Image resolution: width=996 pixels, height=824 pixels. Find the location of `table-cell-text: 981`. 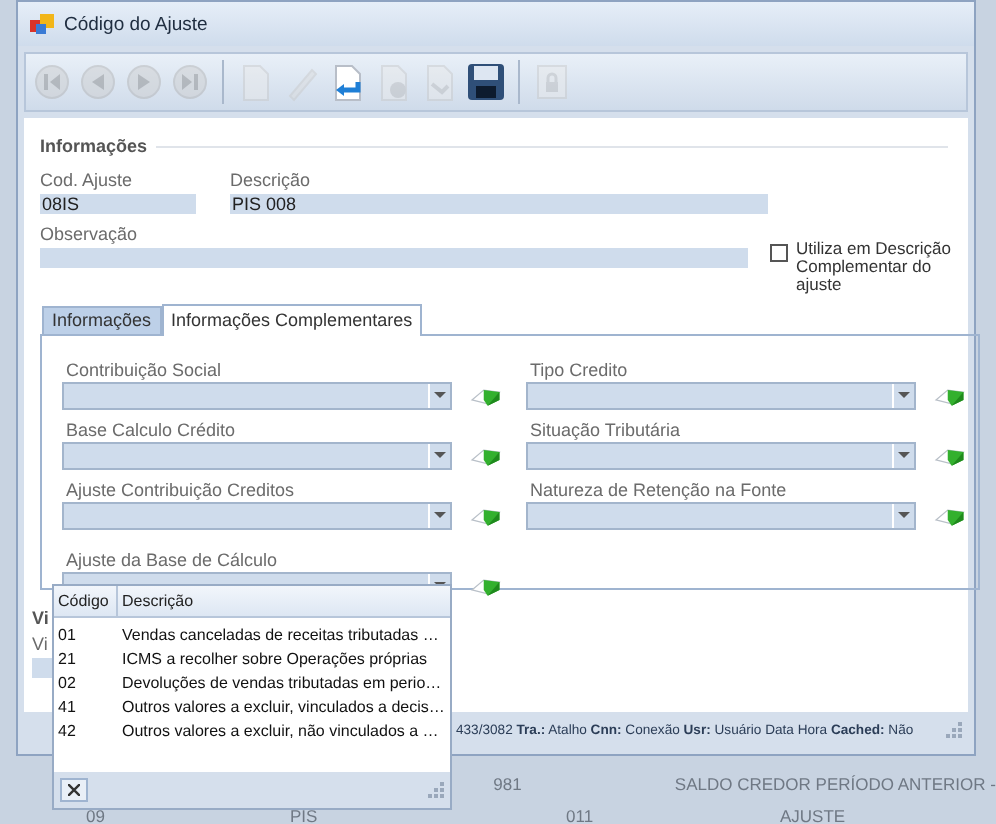

table-cell-text: 981 is located at coordinates (508, 785).